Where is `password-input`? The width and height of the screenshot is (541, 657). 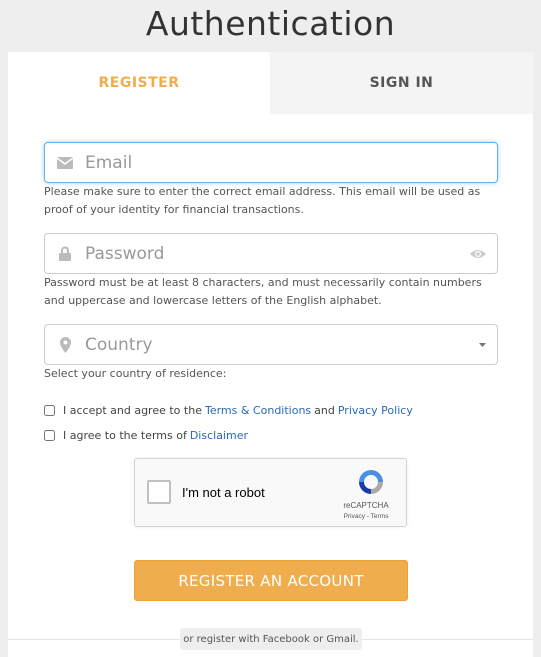
password-input is located at coordinates (272, 253).